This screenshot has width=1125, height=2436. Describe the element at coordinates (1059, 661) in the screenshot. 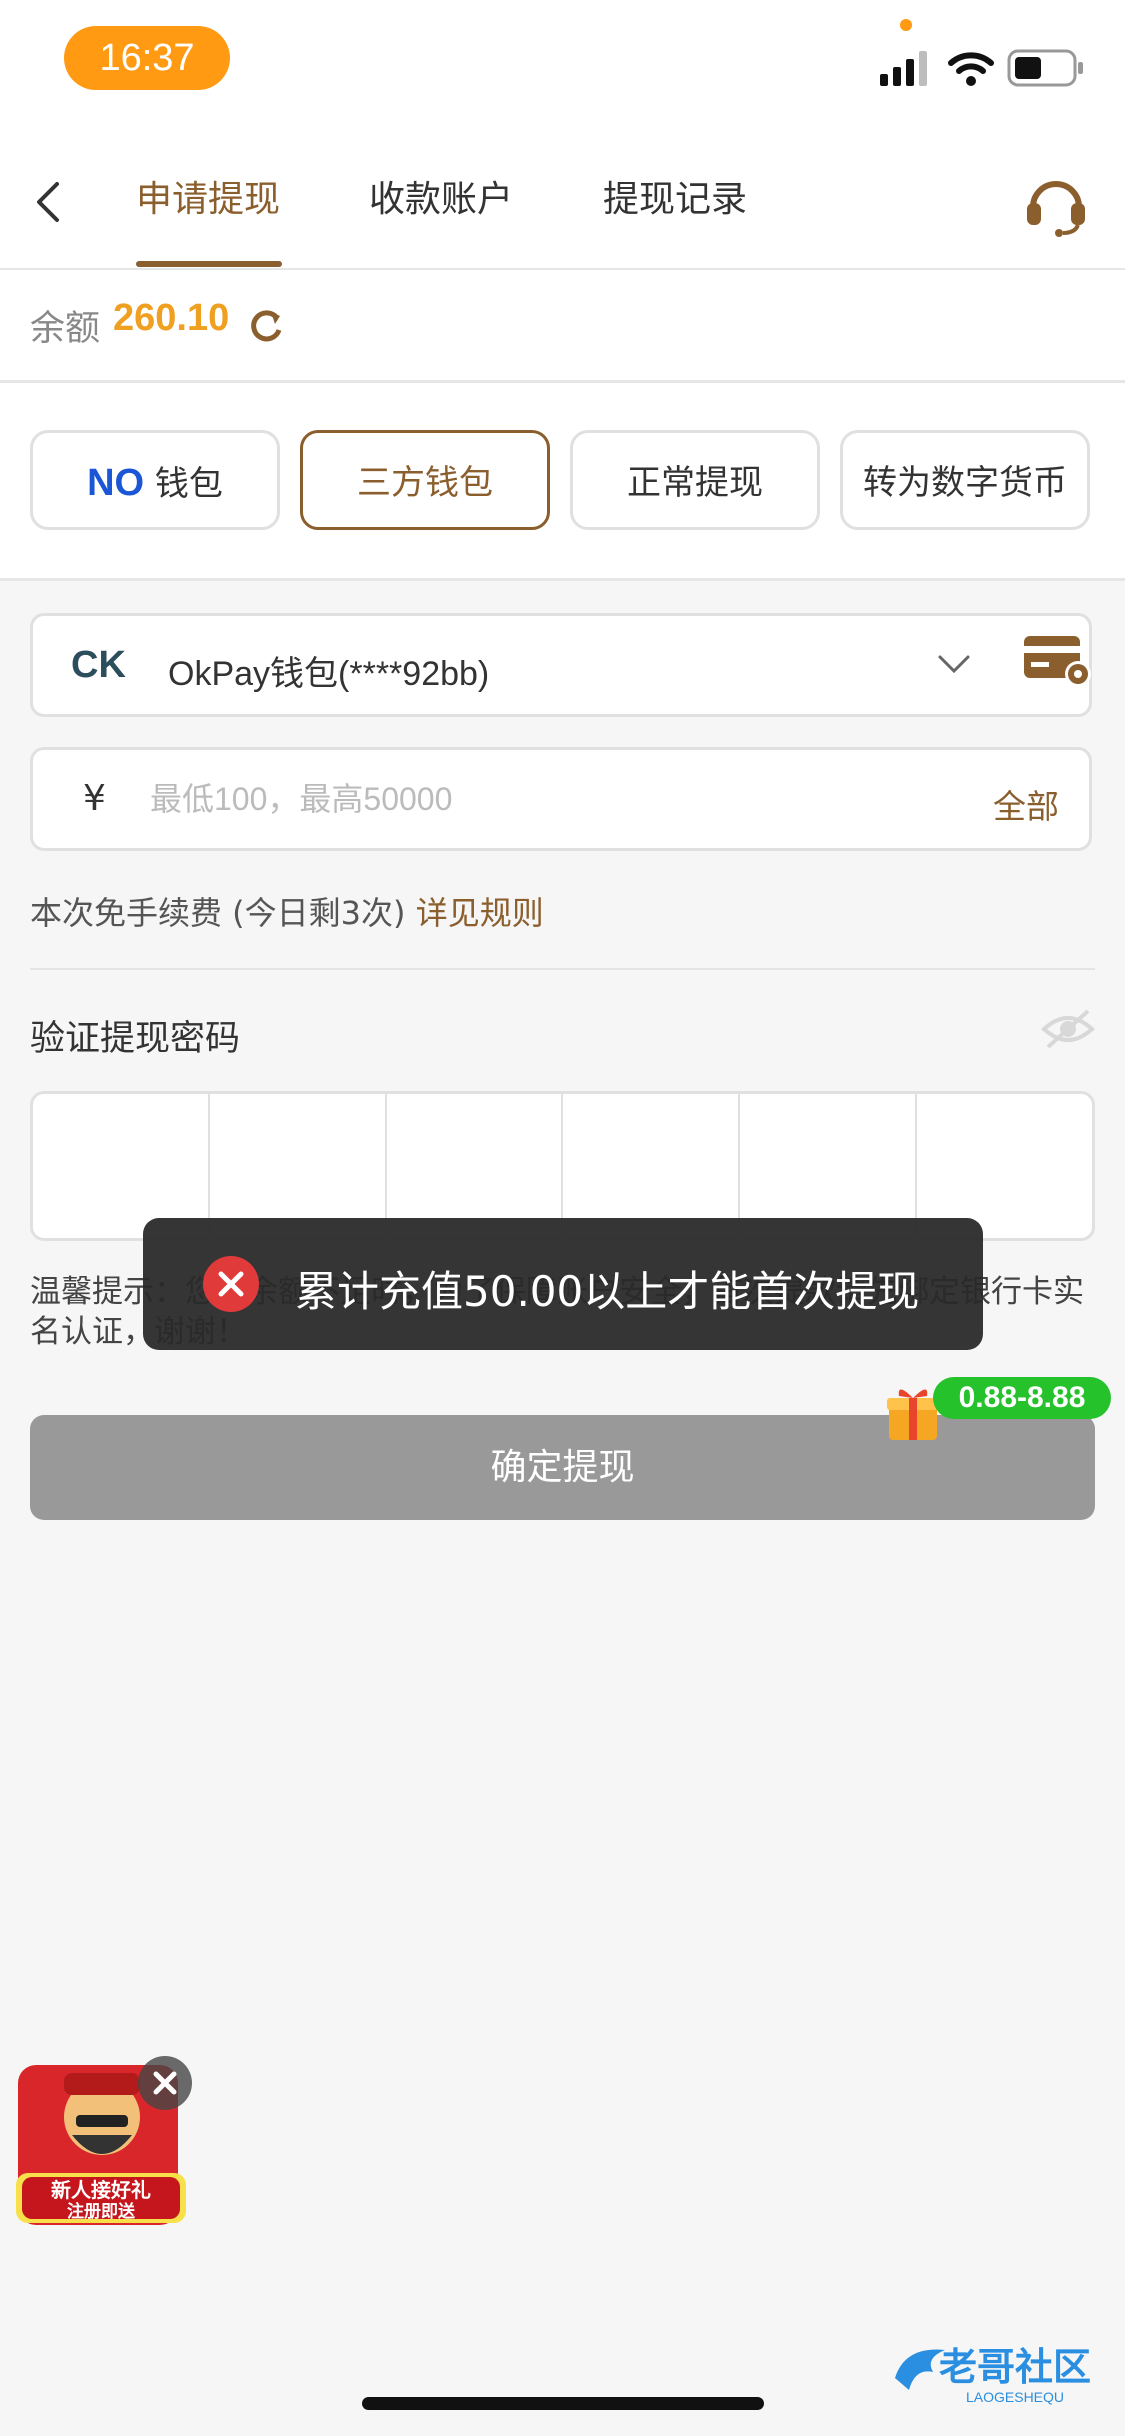

I see `card-settings-icon` at that location.